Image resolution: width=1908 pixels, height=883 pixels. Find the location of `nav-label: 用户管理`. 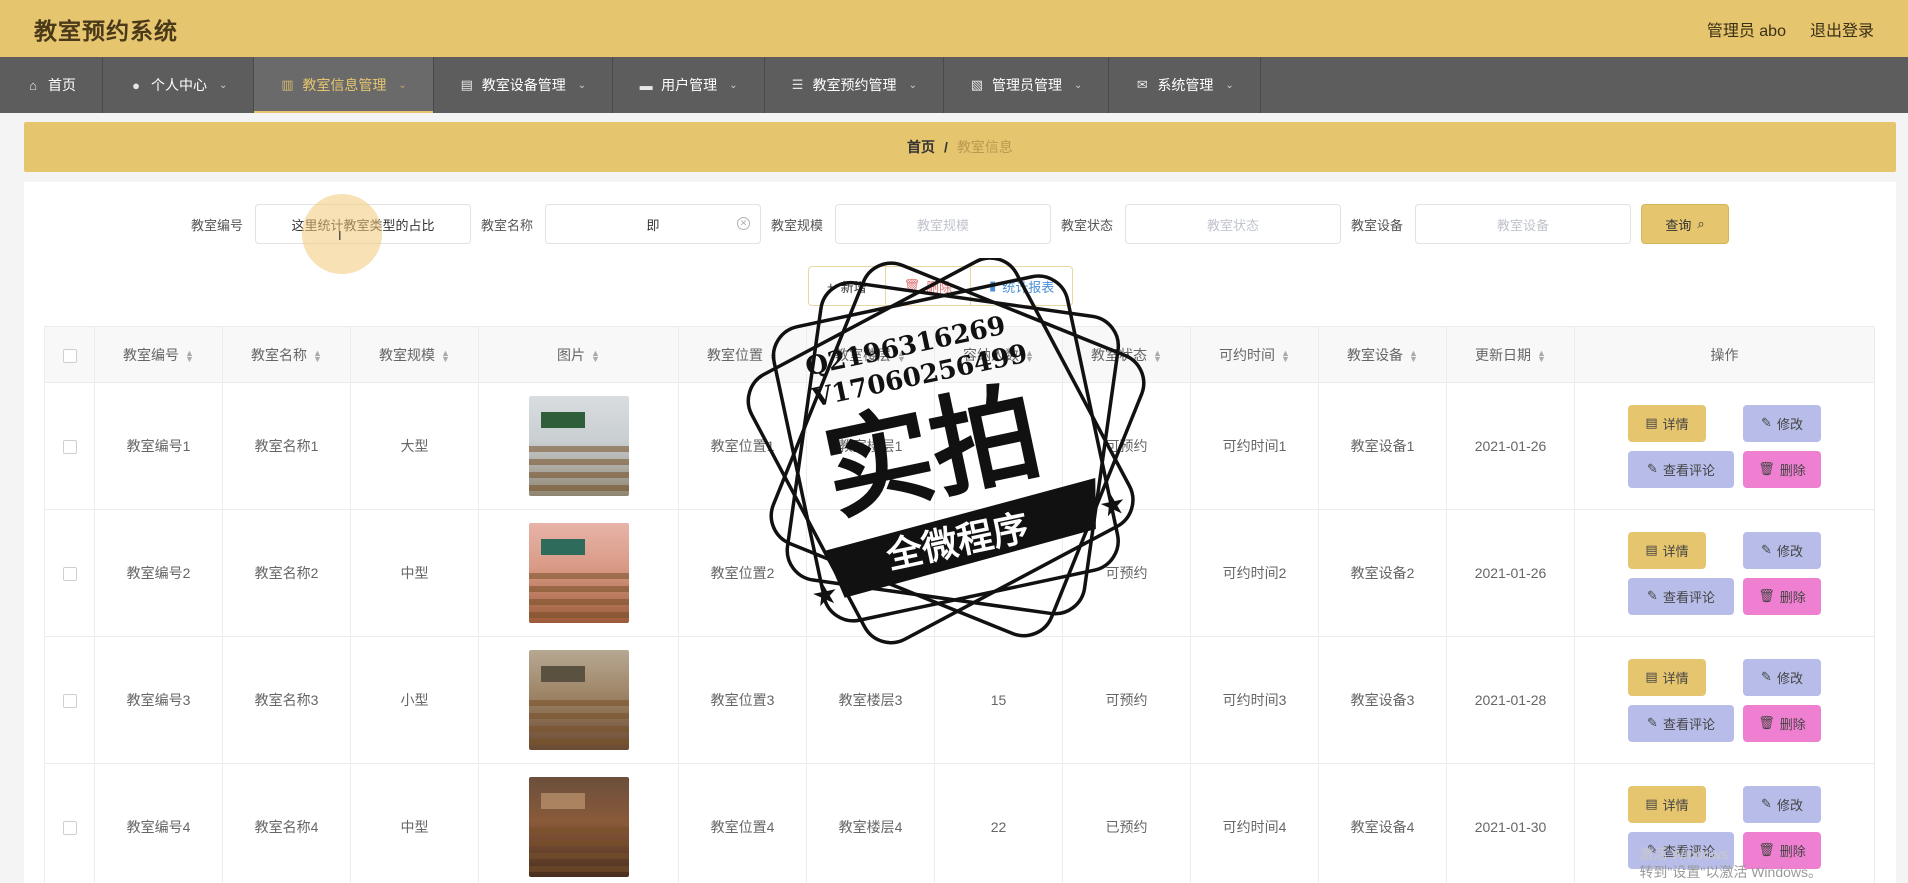

nav-label: 用户管理 is located at coordinates (689, 85).